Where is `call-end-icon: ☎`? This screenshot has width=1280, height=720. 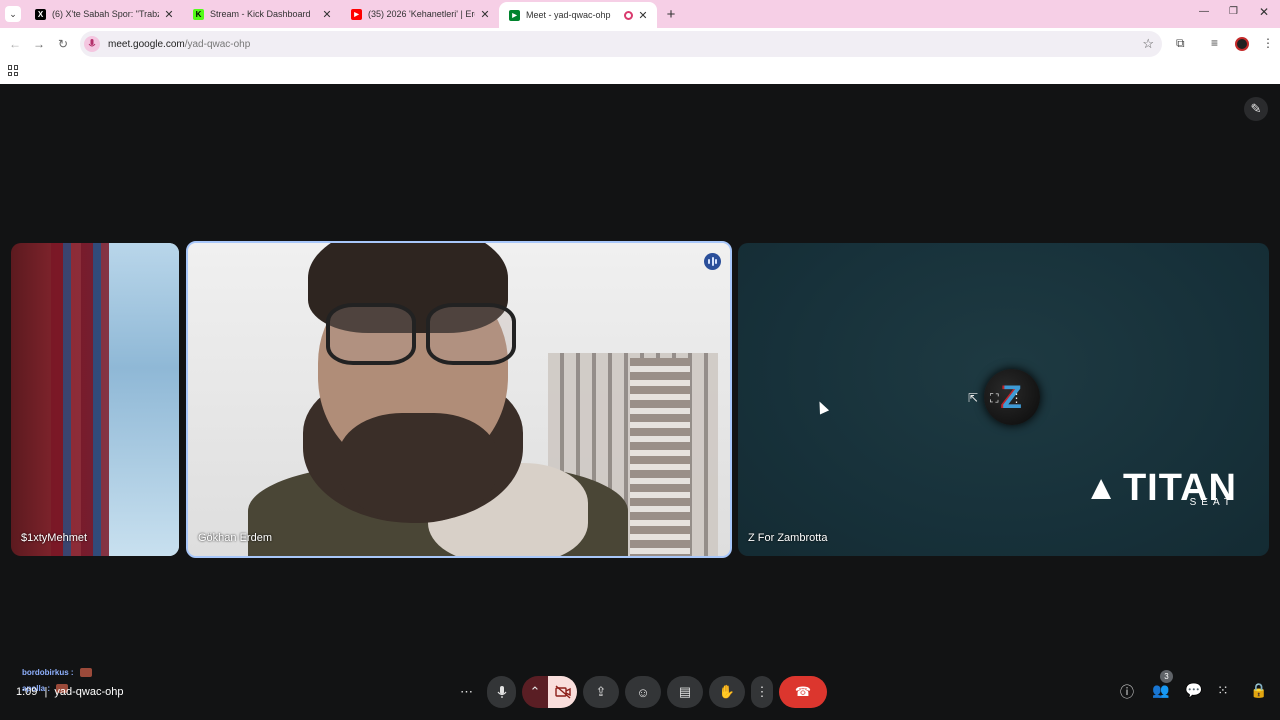
call-end-icon: ☎ is located at coordinates (803, 691).